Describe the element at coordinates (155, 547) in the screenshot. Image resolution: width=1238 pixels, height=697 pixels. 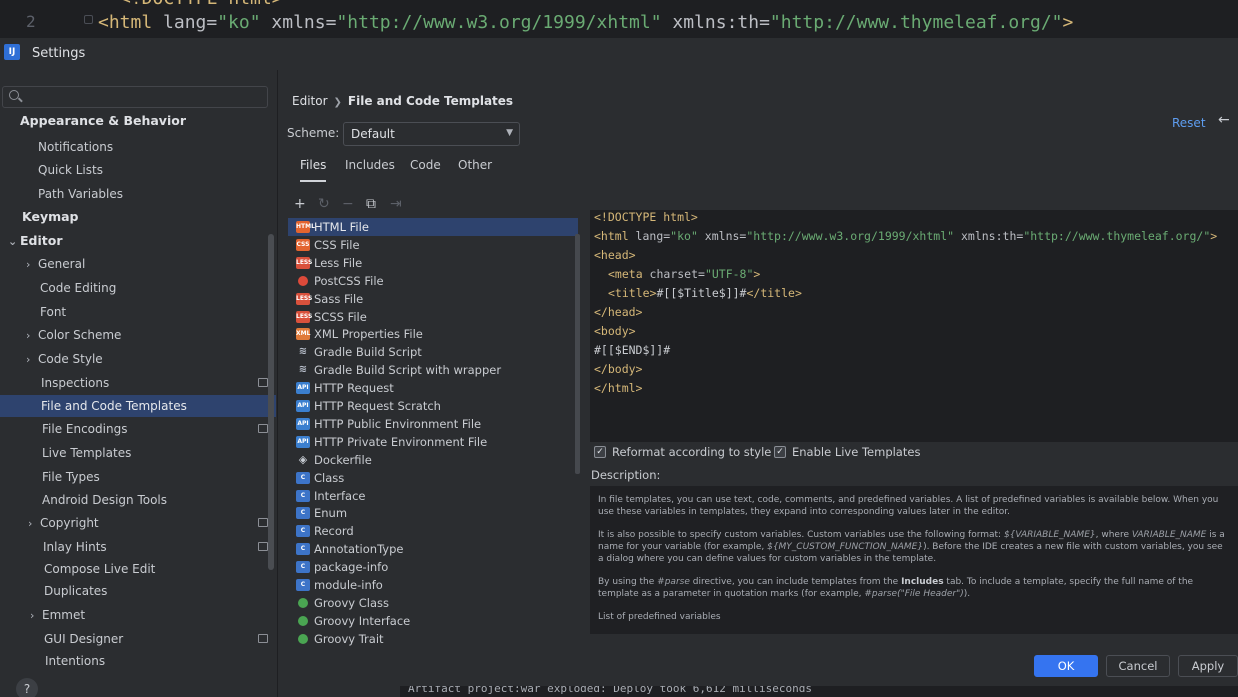
I see `sidebar-item: Inlay Hints` at that location.